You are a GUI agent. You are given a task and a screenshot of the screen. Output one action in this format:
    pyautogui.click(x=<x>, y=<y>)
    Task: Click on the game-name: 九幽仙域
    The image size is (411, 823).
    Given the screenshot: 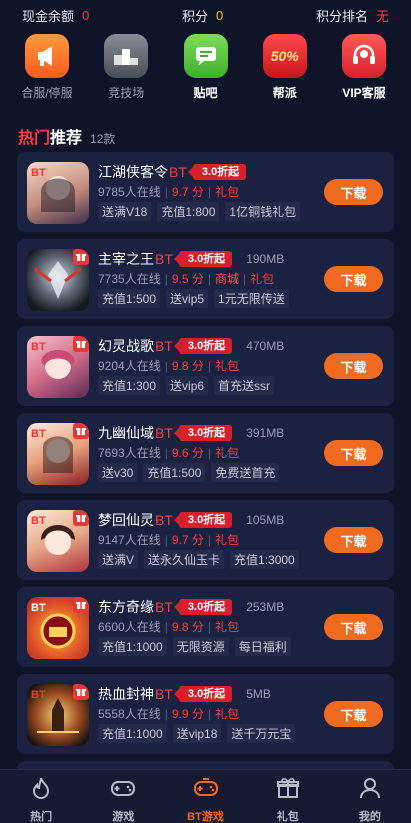 What is the action you would take?
    pyautogui.click(x=126, y=433)
    